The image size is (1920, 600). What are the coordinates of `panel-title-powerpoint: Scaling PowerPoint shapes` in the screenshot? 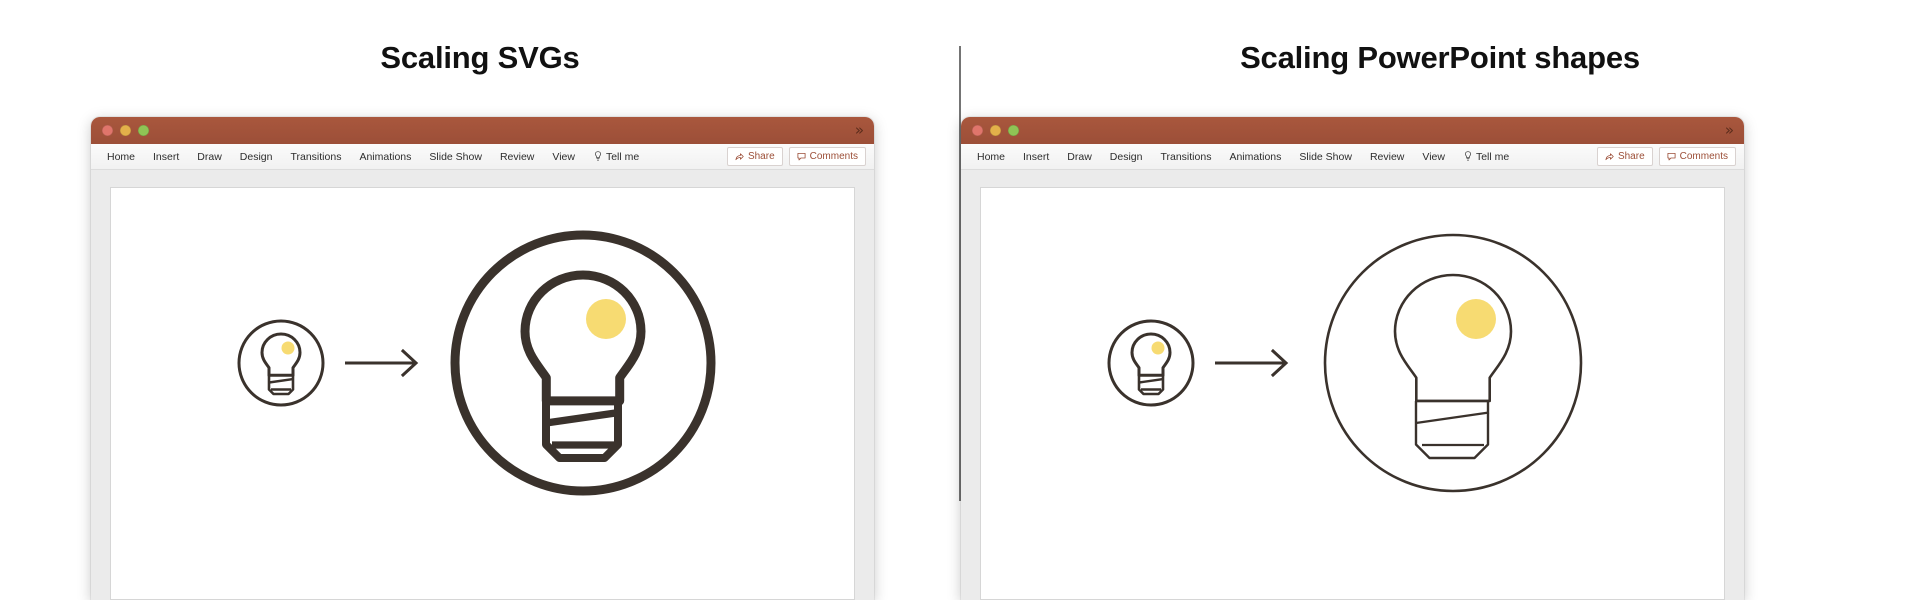 It's located at (1440, 57).